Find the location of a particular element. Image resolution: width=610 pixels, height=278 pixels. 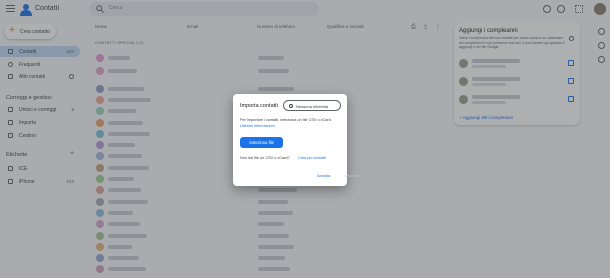

cancel-button: Annulla is located at coordinates (323, 175).